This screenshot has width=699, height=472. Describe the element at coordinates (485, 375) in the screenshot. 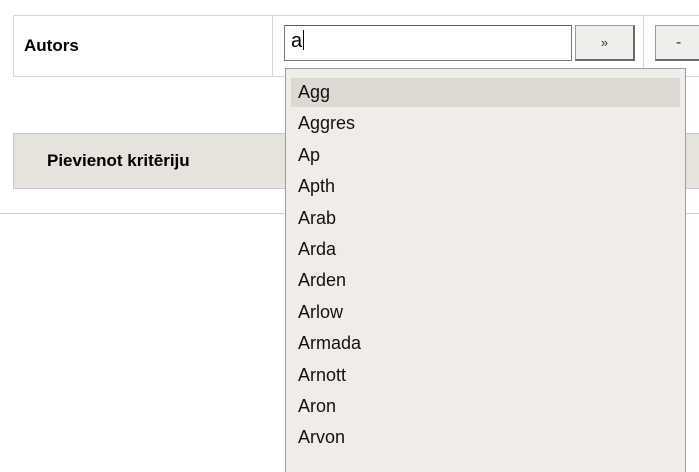

I see `suggestion-item: Arnott` at that location.